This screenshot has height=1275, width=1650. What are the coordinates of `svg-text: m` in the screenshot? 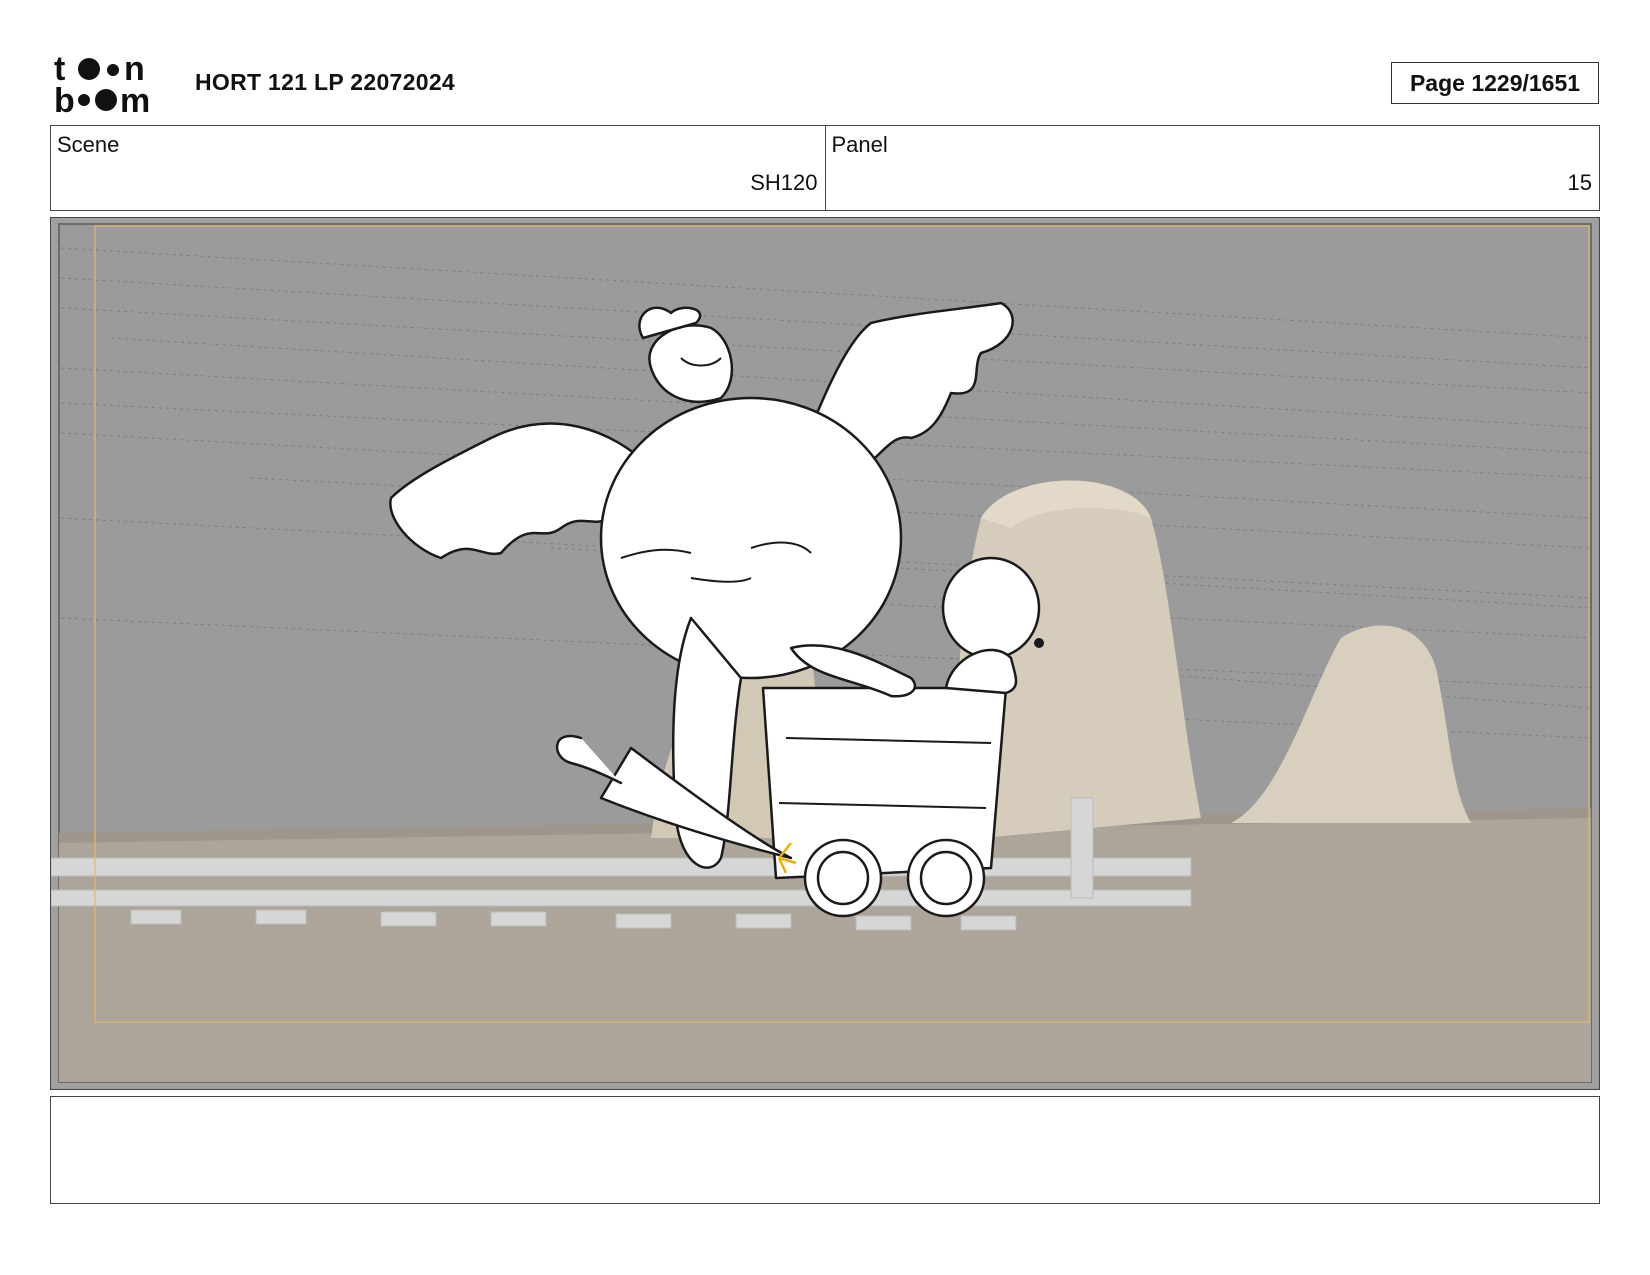 It's located at (135, 98).